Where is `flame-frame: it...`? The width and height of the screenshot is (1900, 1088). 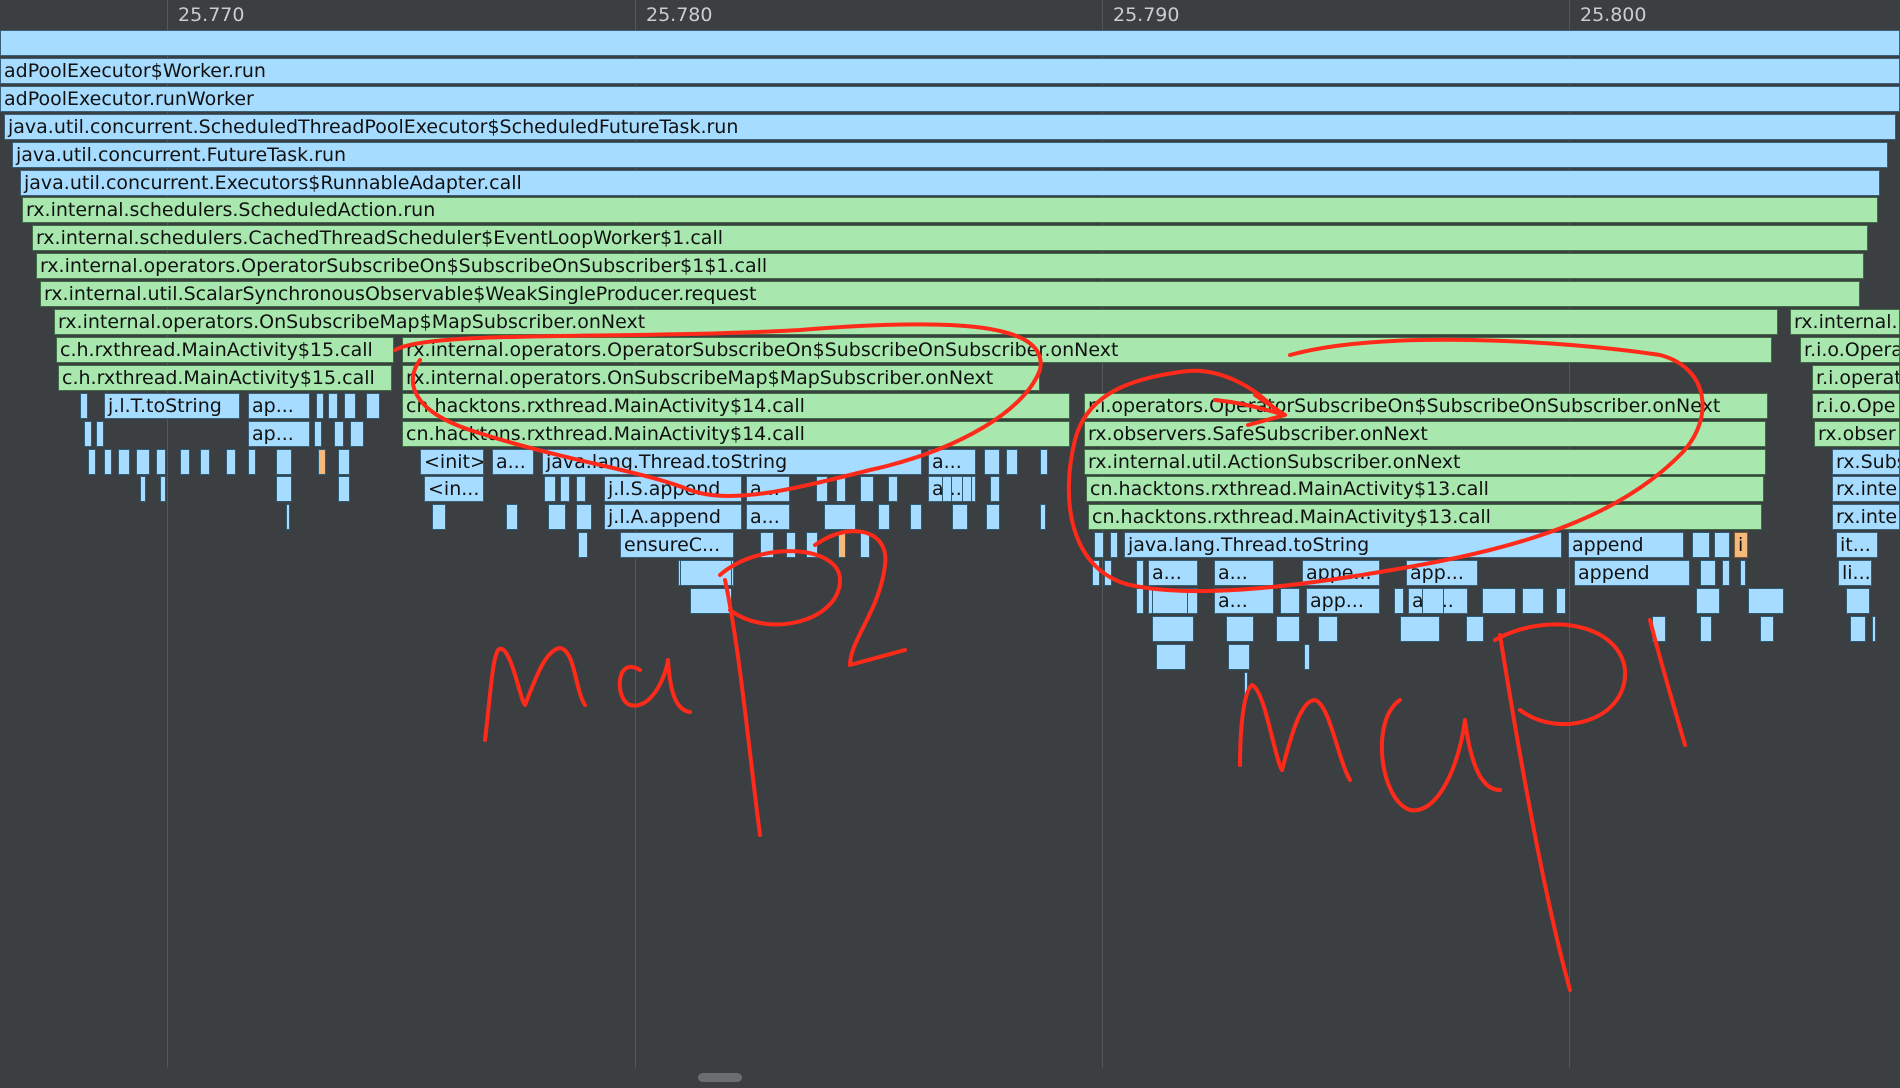 flame-frame: it... is located at coordinates (1857, 545).